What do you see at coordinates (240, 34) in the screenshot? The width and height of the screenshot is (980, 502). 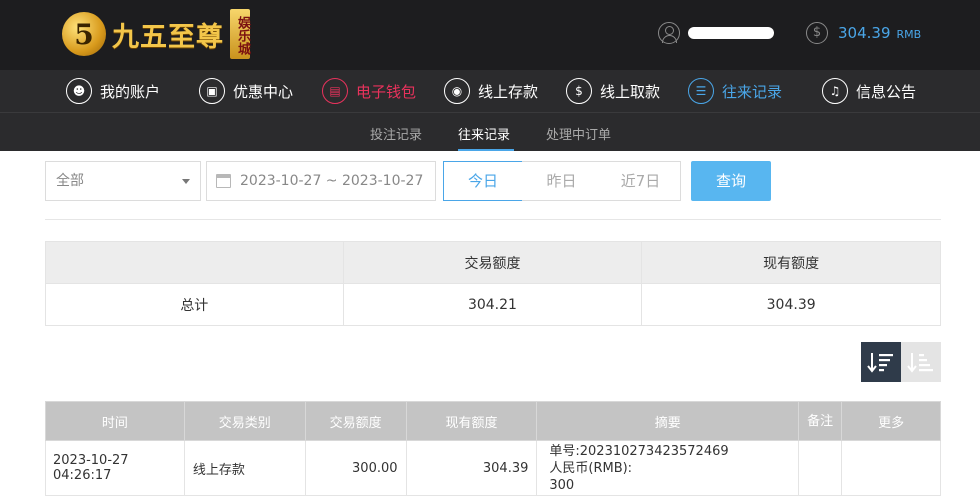 I see `brand-tag: 娱乐城` at bounding box center [240, 34].